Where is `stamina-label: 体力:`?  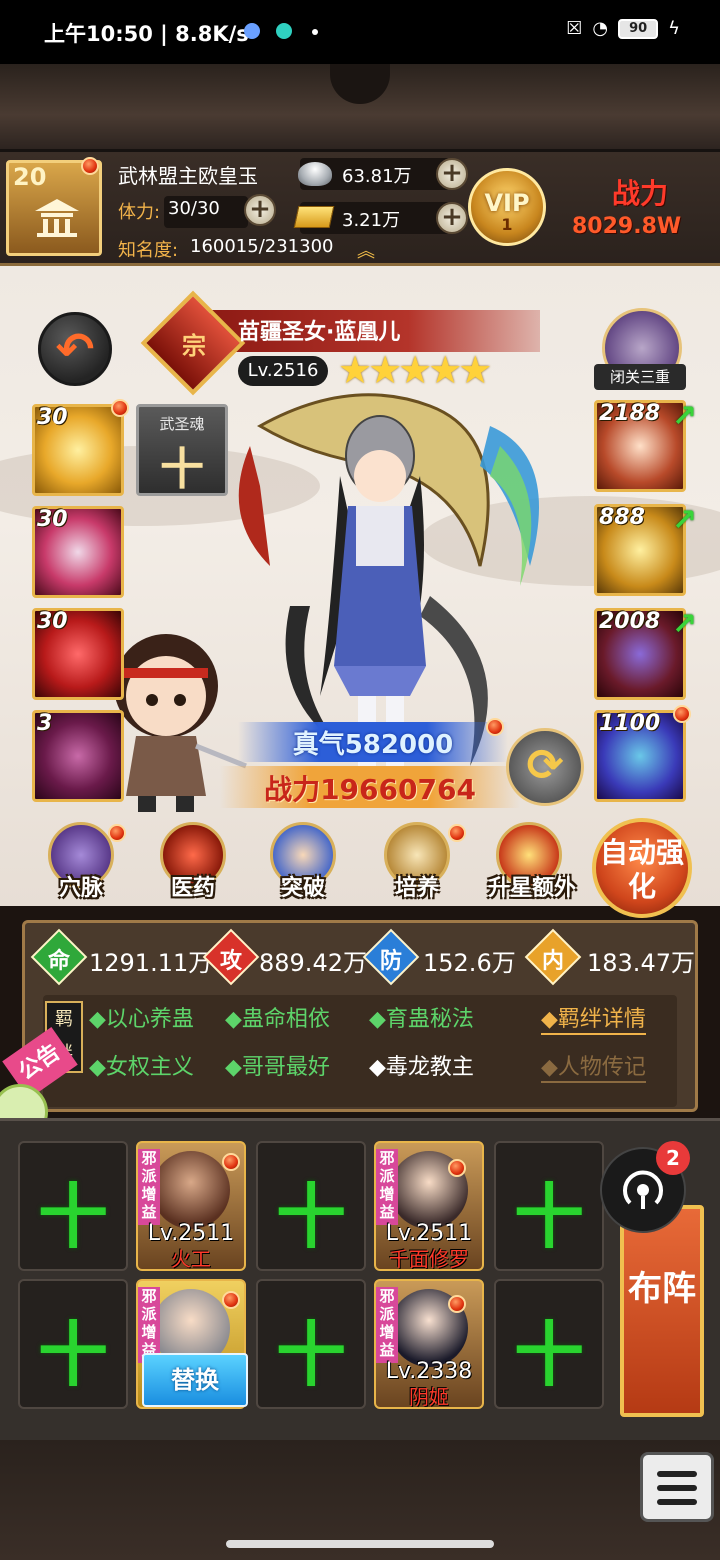
stamina-label: 体力: is located at coordinates (139, 212).